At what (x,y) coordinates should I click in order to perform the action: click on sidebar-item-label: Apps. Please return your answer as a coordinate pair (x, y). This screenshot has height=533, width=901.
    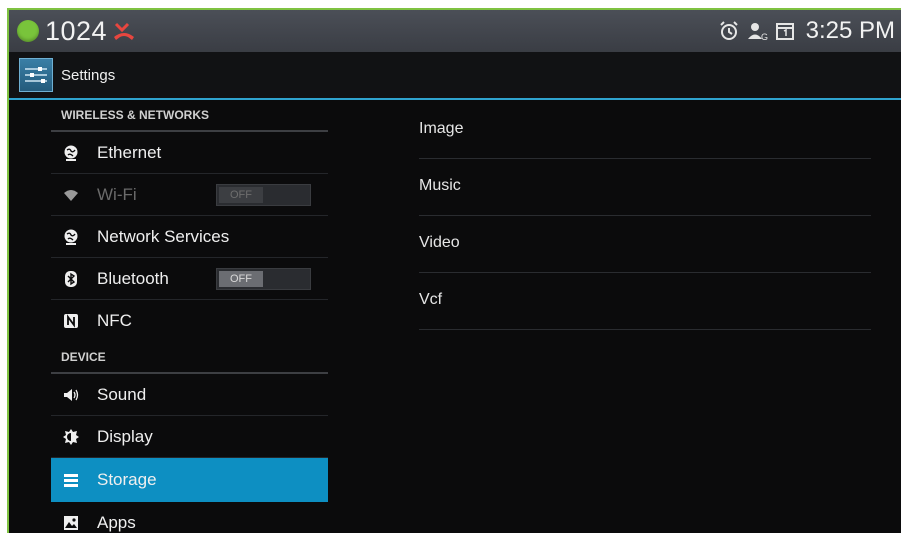
    Looking at the image, I should click on (116, 522).